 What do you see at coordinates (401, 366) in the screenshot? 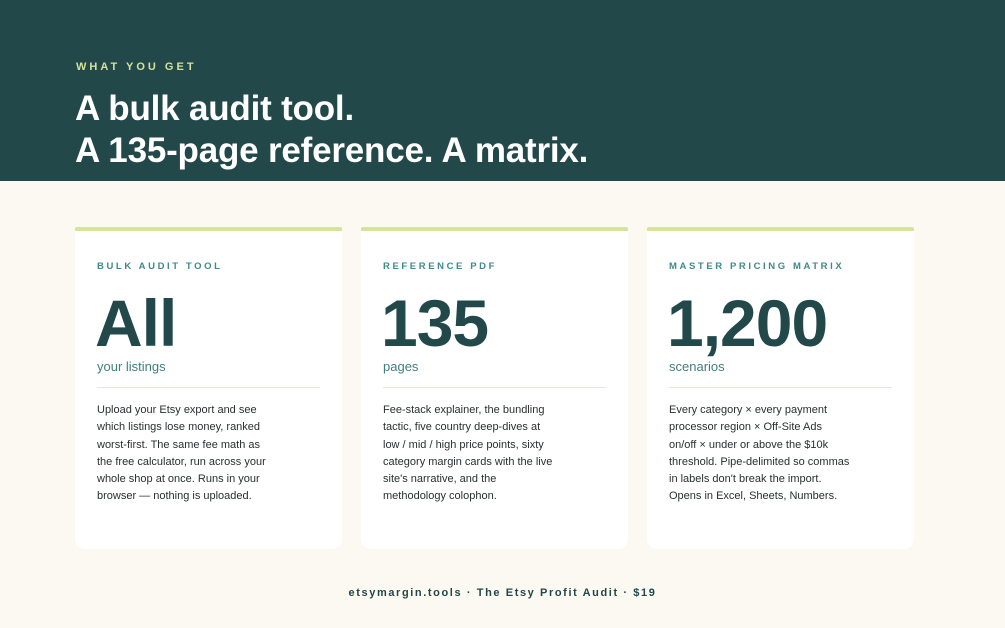
I see `card-unit: pages` at bounding box center [401, 366].